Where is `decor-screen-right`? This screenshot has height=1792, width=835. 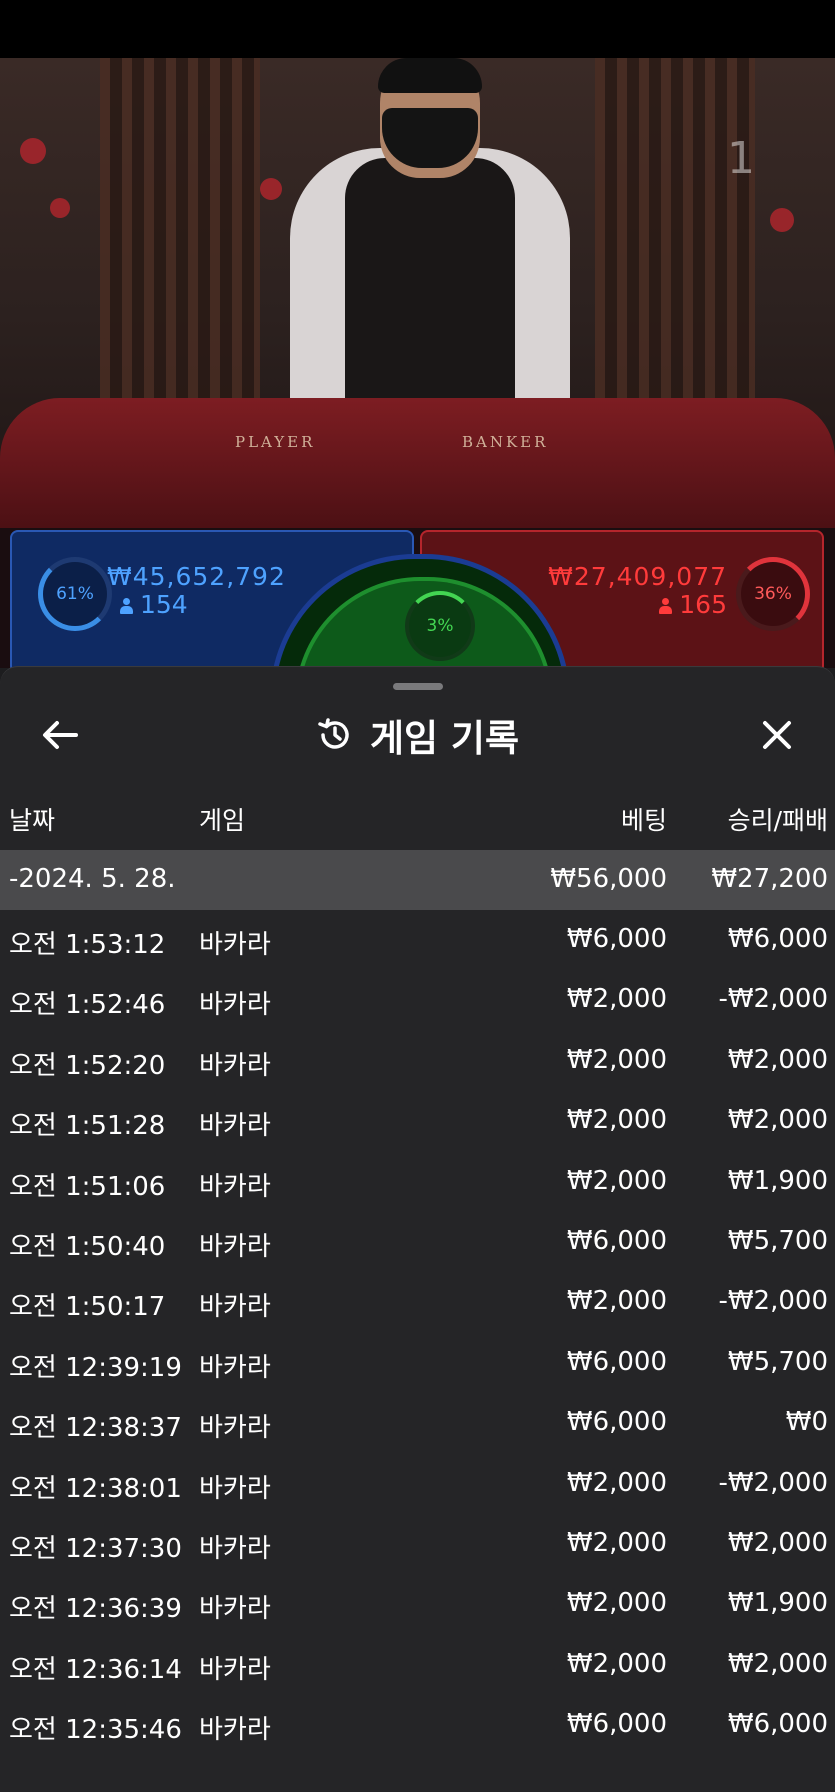 decor-screen-right is located at coordinates (675, 238).